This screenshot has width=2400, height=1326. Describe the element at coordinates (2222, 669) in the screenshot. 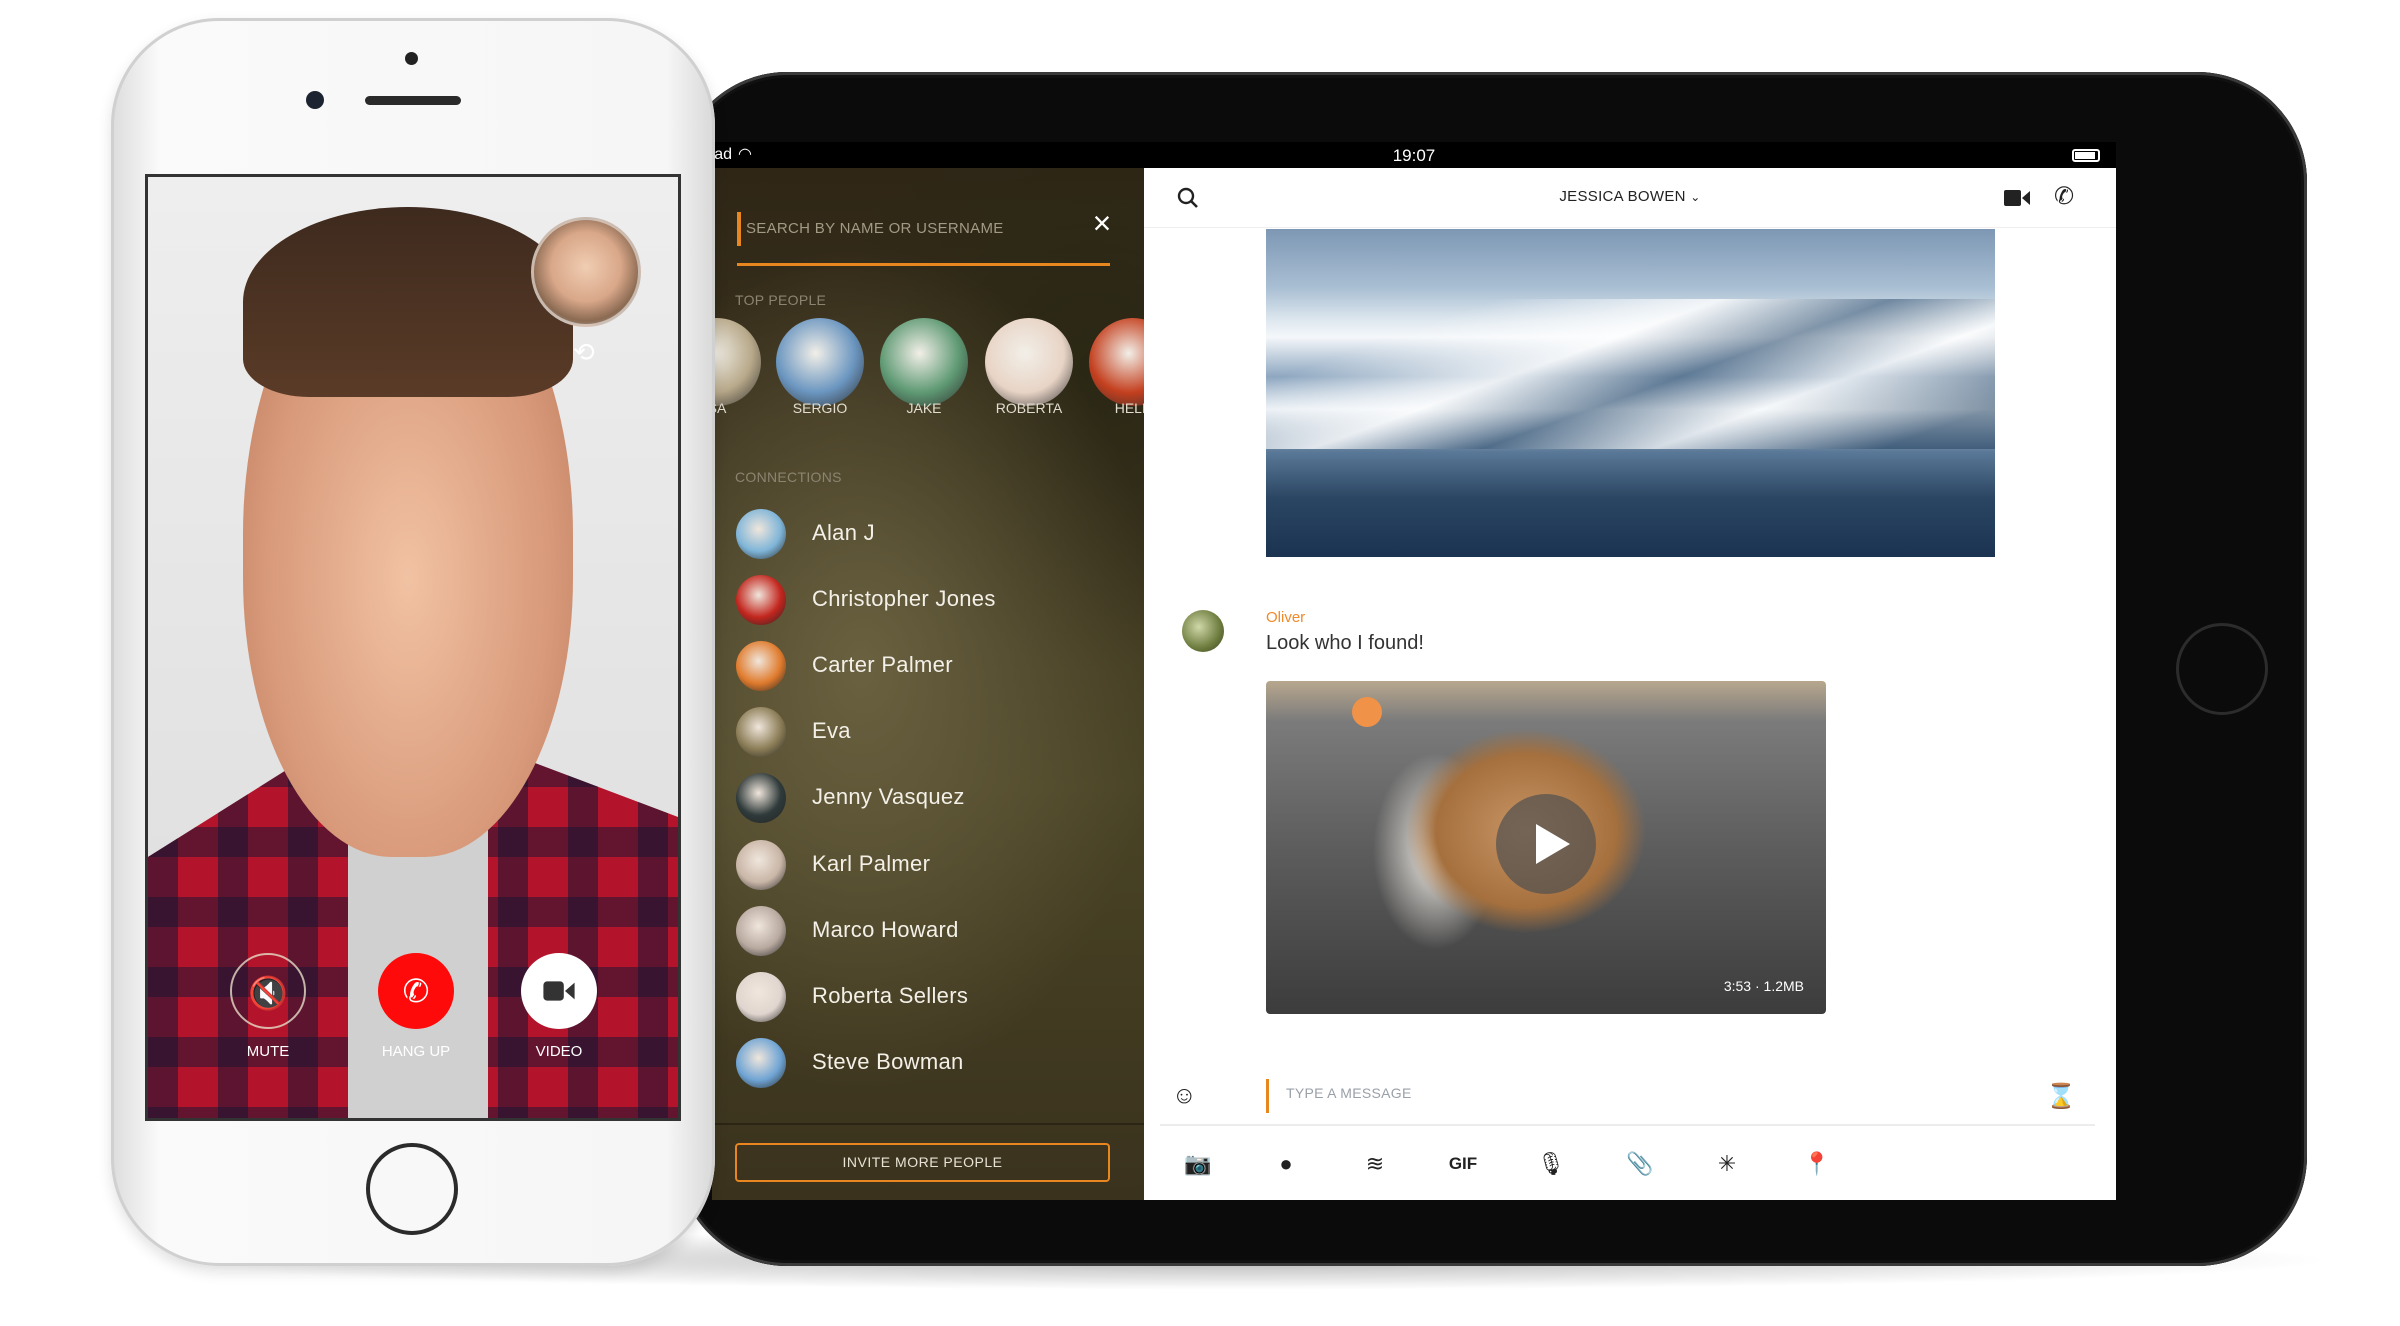

I see `ipad-home-button` at that location.